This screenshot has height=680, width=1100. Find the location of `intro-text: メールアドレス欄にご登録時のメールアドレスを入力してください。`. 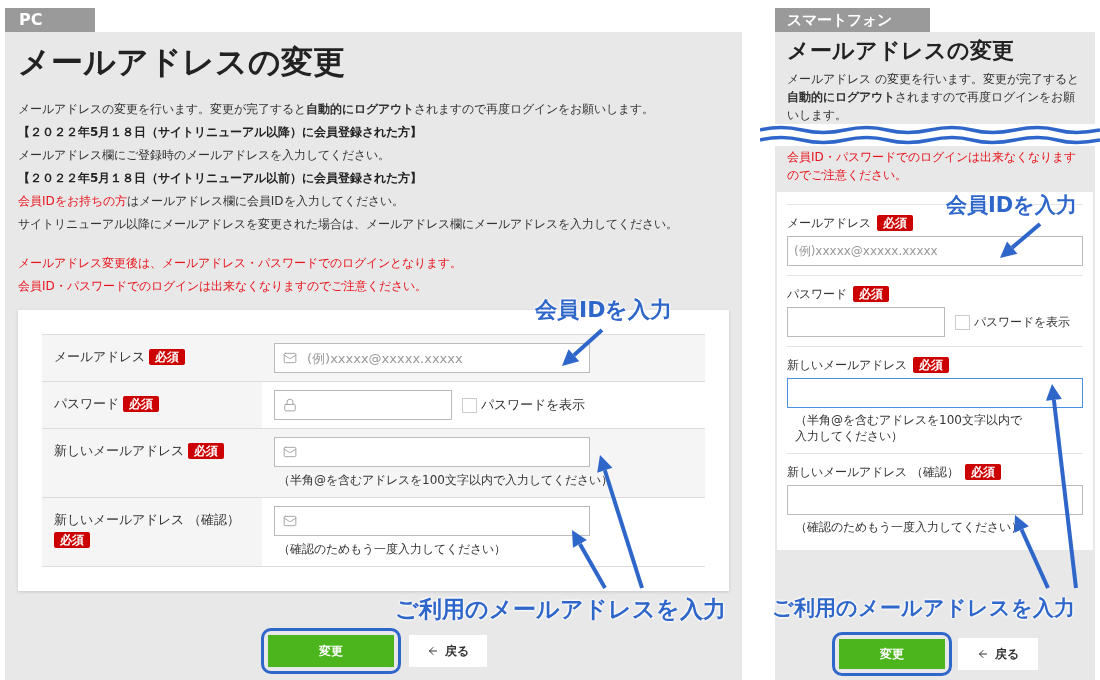

intro-text: メールアドレス欄にご登録時のメールアドレスを入力してください。 is located at coordinates (204, 155).